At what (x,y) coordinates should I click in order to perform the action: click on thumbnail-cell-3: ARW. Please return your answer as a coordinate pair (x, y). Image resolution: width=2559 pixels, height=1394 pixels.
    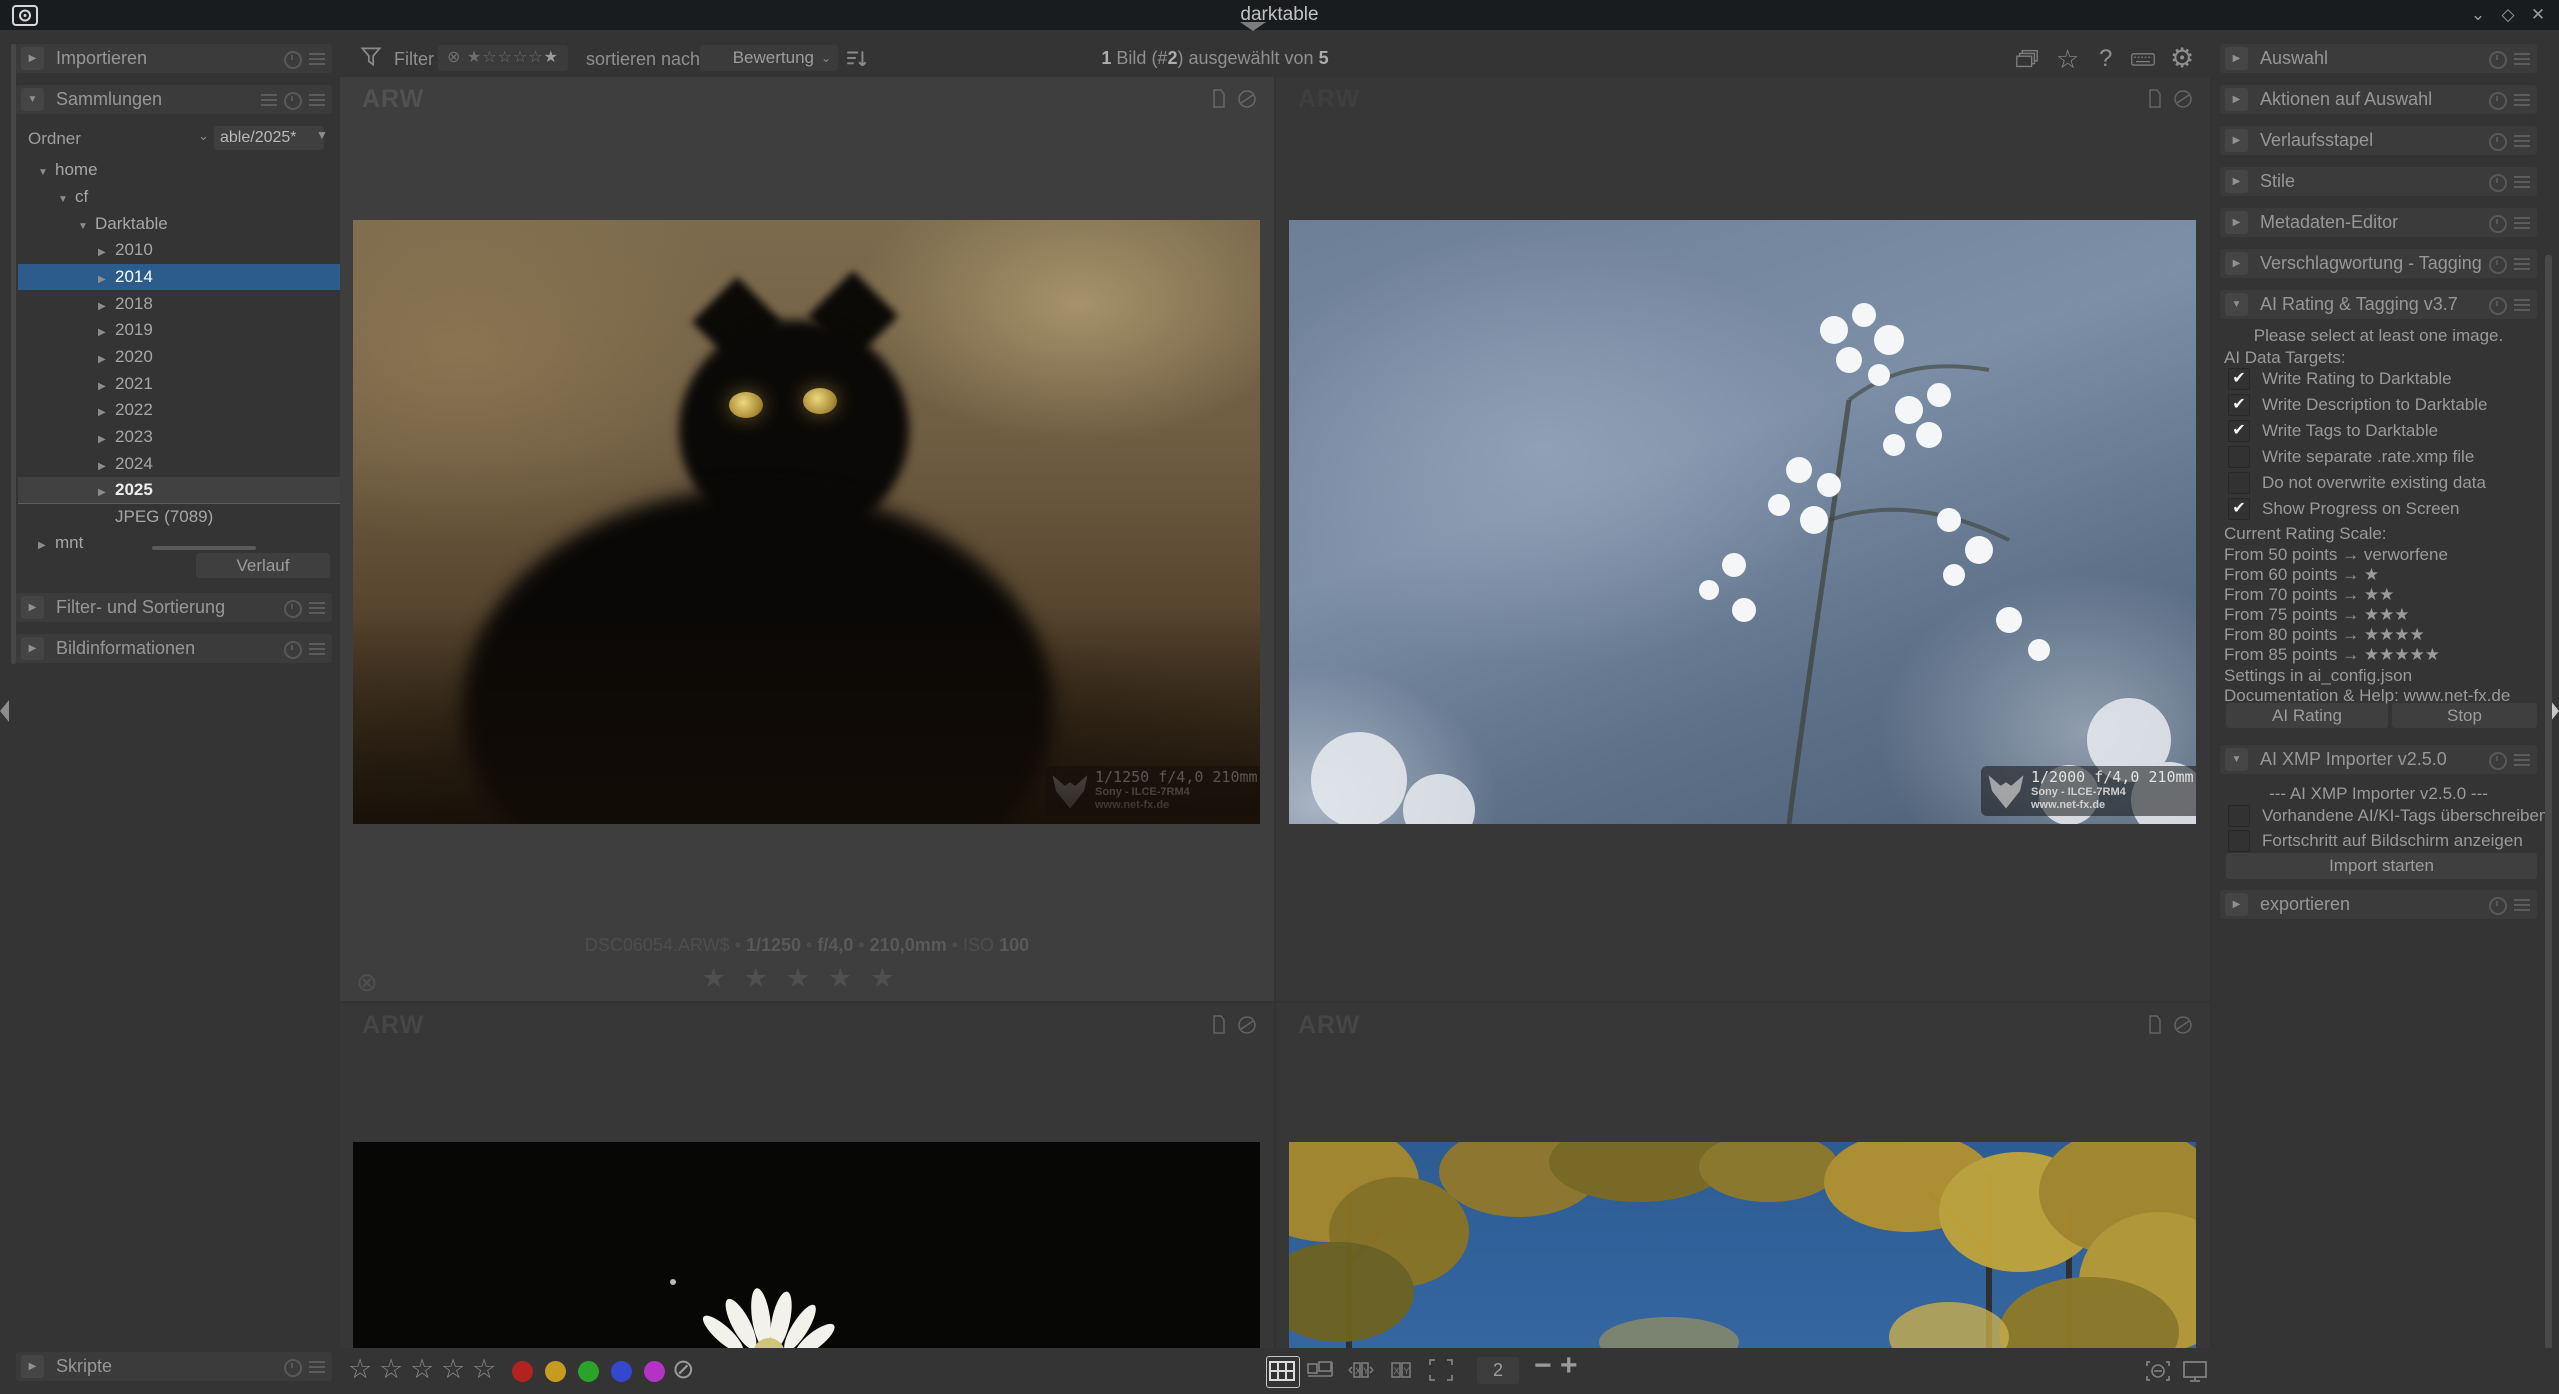
    Looking at the image, I should click on (807, 1175).